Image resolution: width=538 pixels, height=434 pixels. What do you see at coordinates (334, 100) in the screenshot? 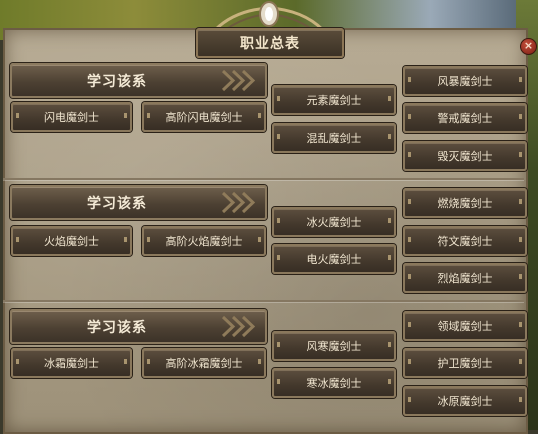
I see `class-button-elemental: 元素魔剑士` at bounding box center [334, 100].